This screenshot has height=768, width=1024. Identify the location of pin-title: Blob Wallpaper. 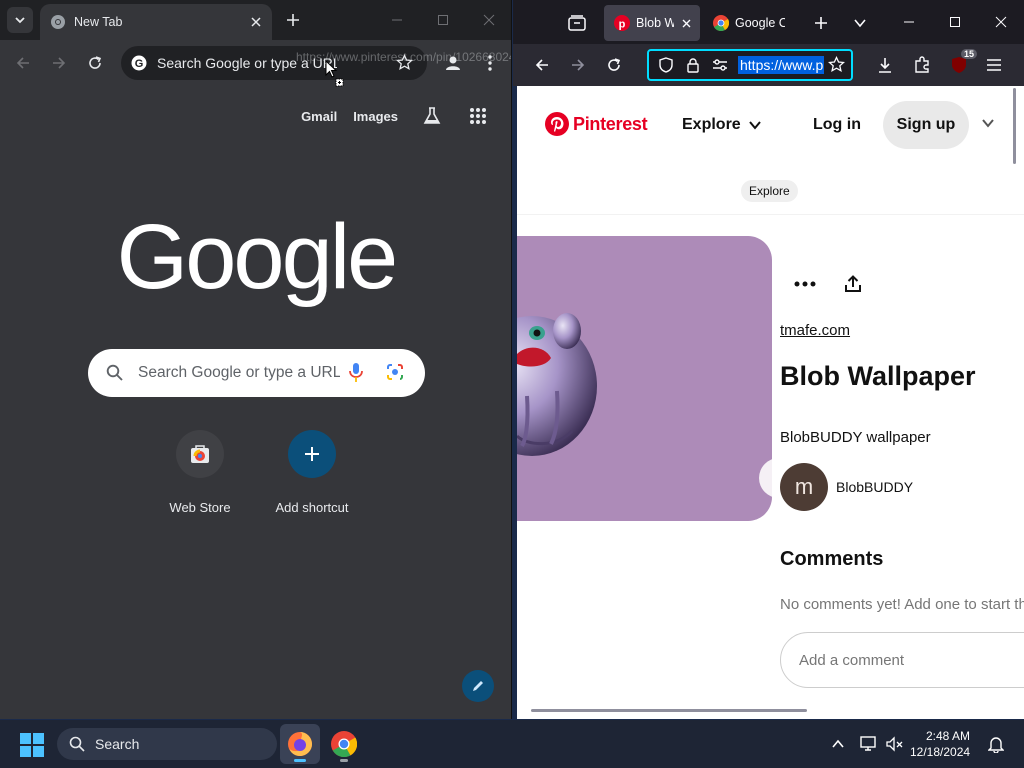
(878, 376).